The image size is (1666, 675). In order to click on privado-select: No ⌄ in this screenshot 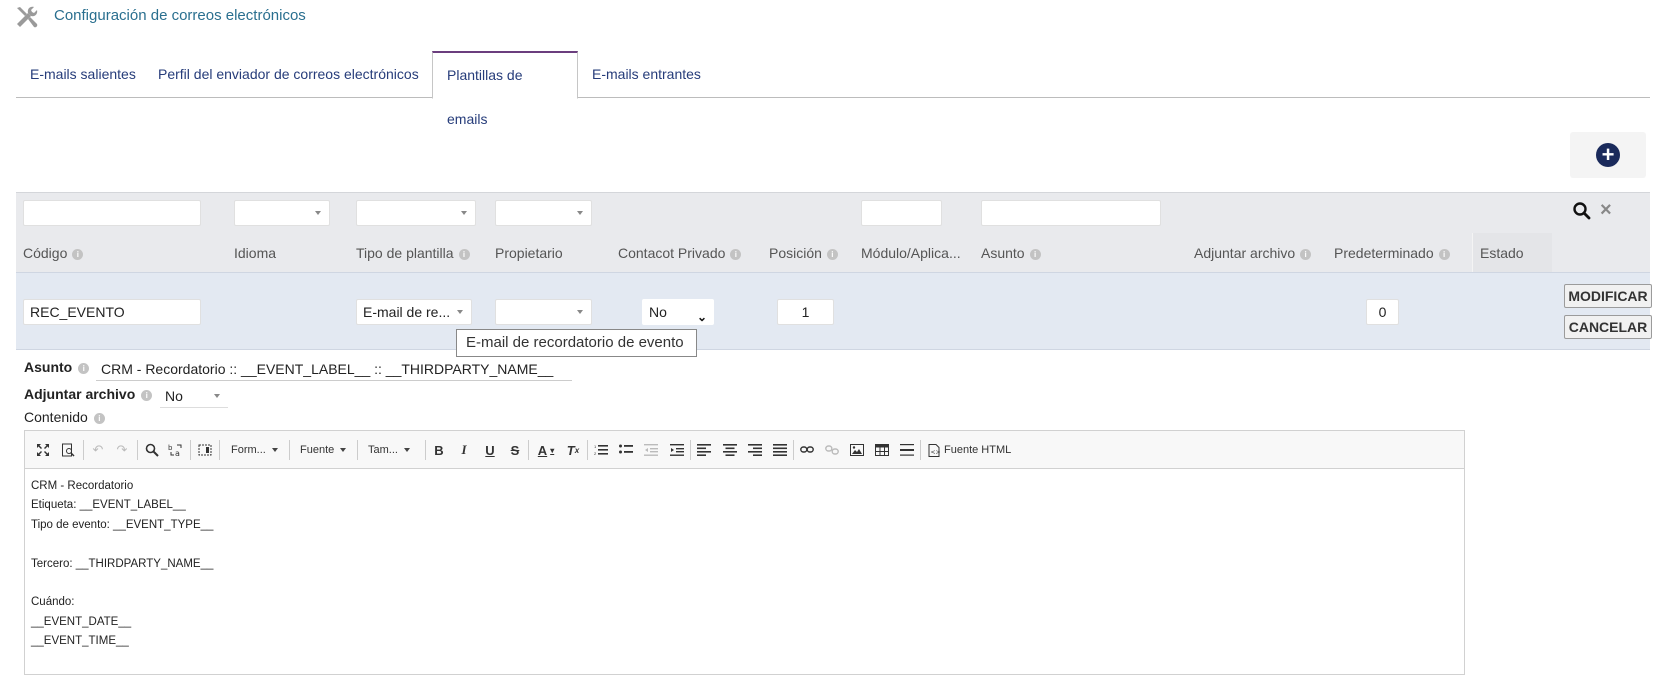, I will do `click(678, 312)`.